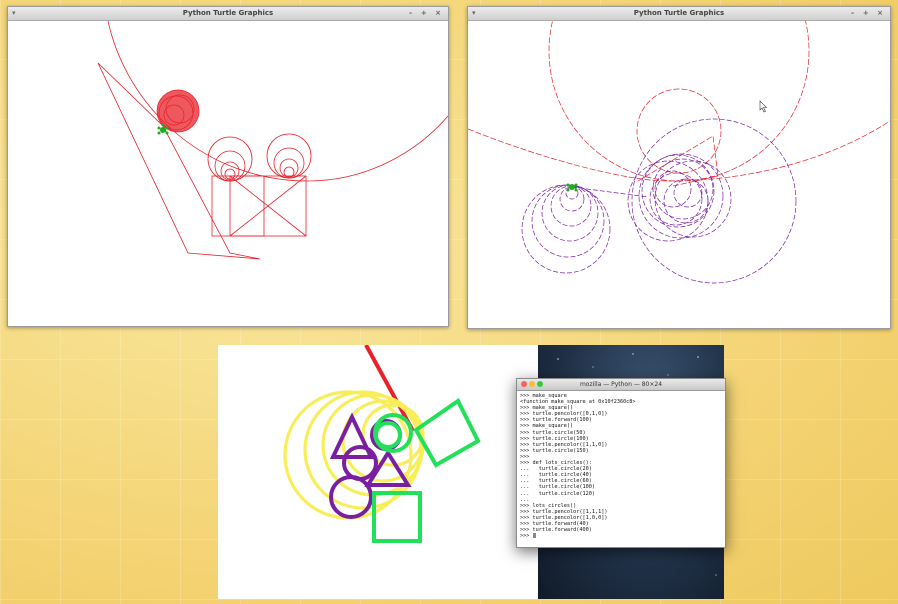 The height and width of the screenshot is (604, 898). I want to click on terminal-title-bar: mozilla — Python — 80×24, so click(621, 385).